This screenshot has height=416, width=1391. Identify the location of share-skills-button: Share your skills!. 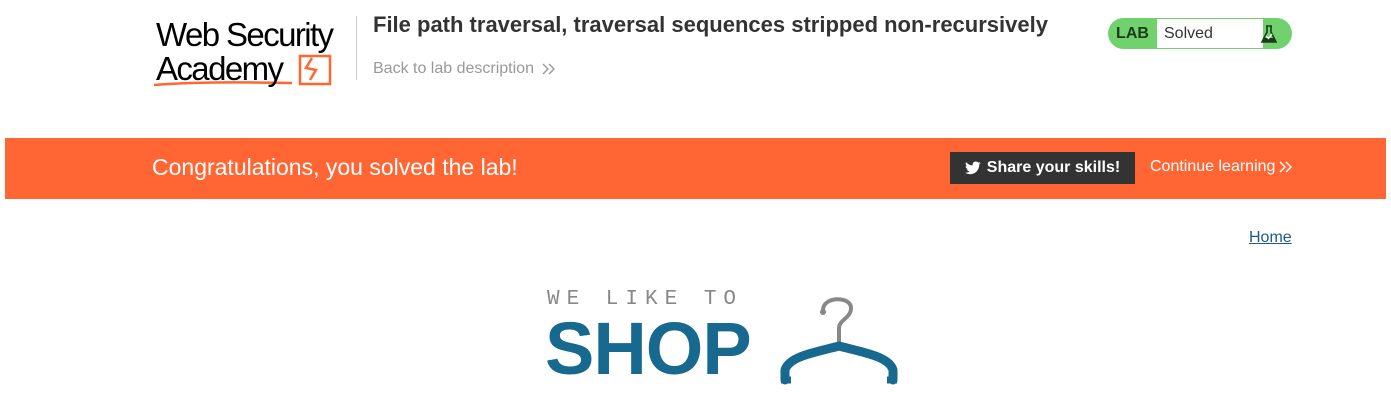
(1042, 168).